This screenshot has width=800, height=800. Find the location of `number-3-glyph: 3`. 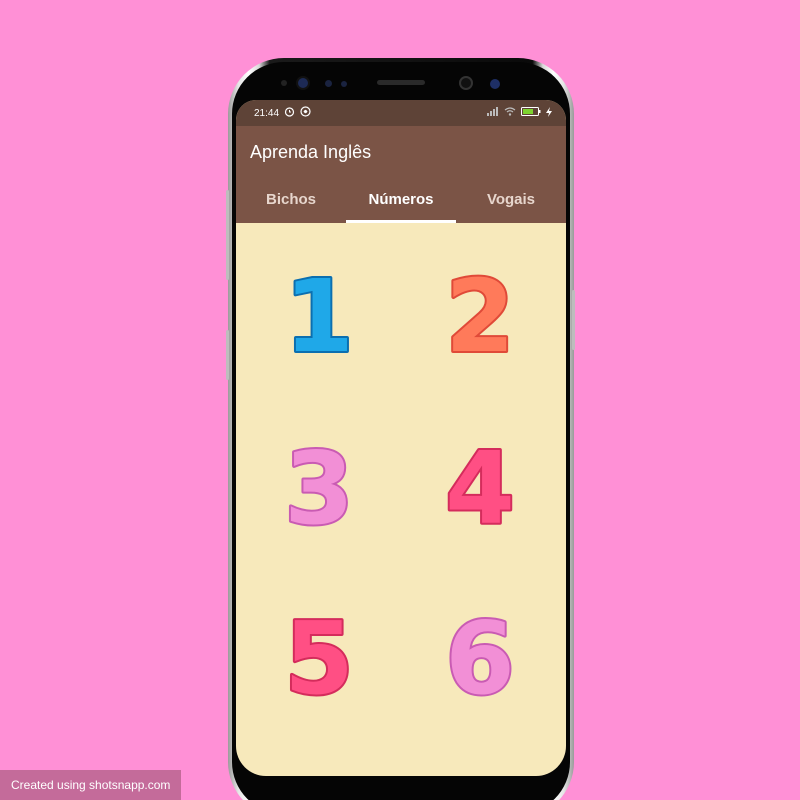

number-3-glyph: 3 is located at coordinates (319, 488).